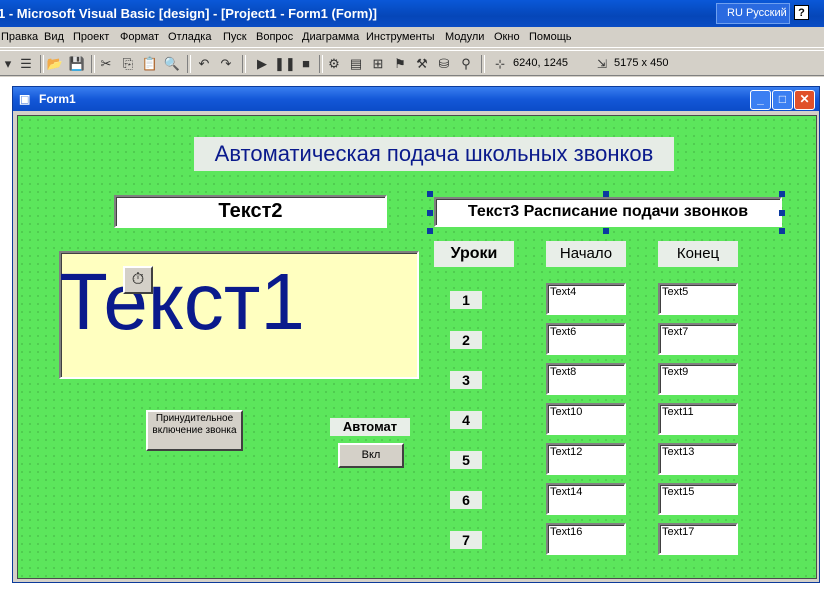  I want to click on lesson-number: 2, so click(466, 340).